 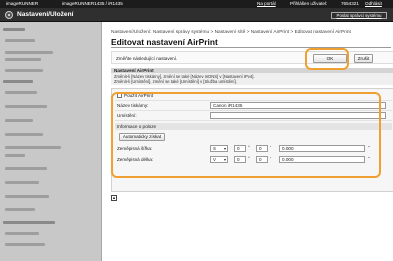 What do you see at coordinates (359, 15) in the screenshot?
I see `mail-admin-button: Poslat správci systému` at bounding box center [359, 15].